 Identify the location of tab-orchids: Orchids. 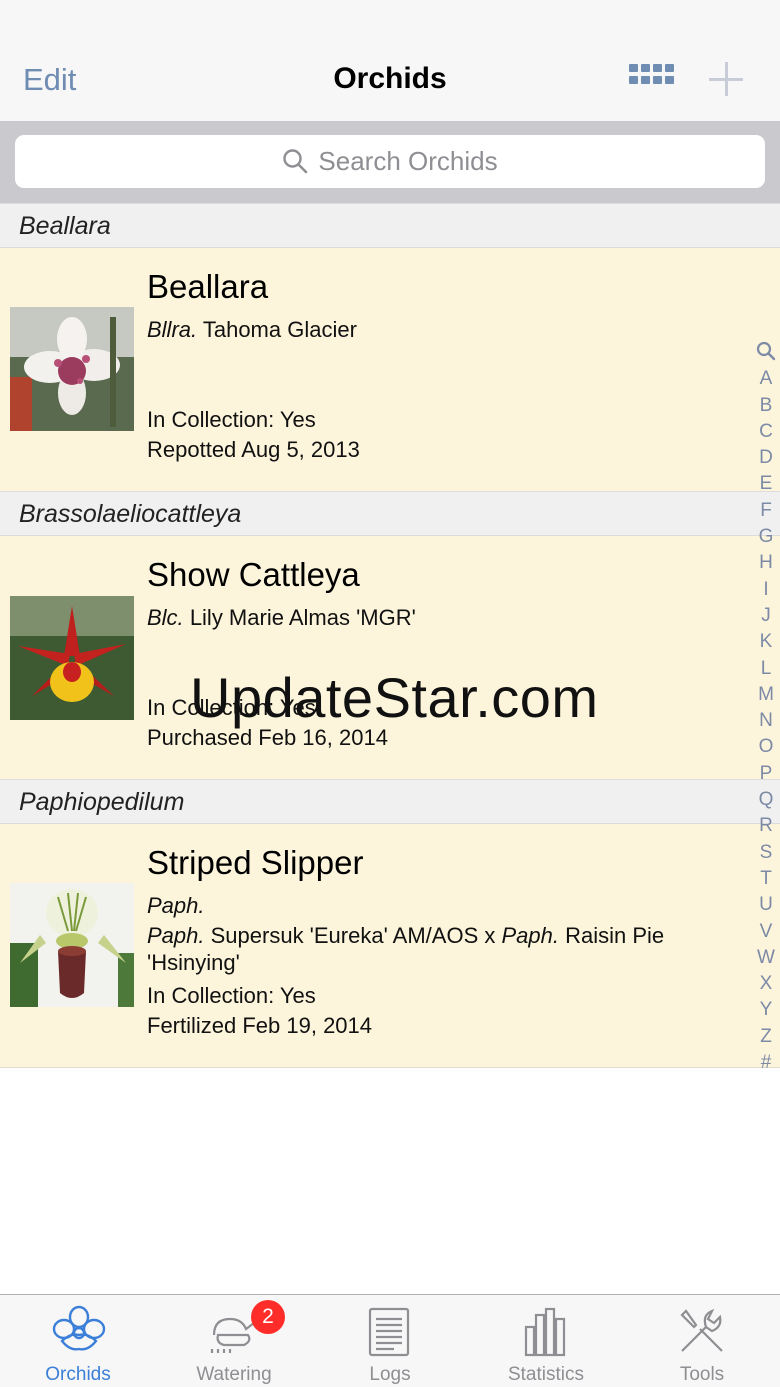
(78, 1341).